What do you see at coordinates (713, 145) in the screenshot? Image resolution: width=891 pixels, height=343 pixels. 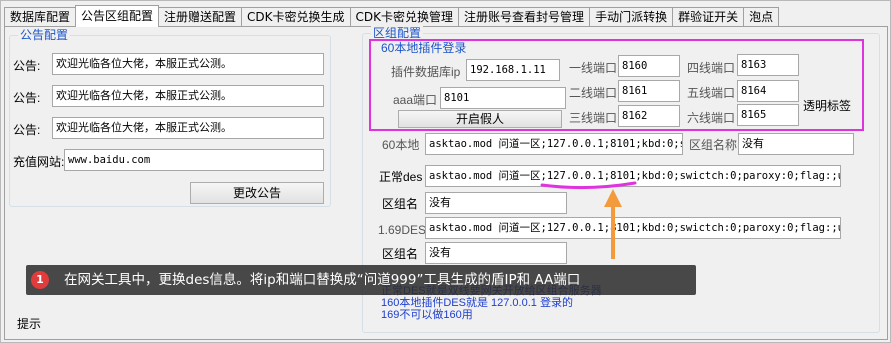 I see `zone-name-label: 区组名称` at bounding box center [713, 145].